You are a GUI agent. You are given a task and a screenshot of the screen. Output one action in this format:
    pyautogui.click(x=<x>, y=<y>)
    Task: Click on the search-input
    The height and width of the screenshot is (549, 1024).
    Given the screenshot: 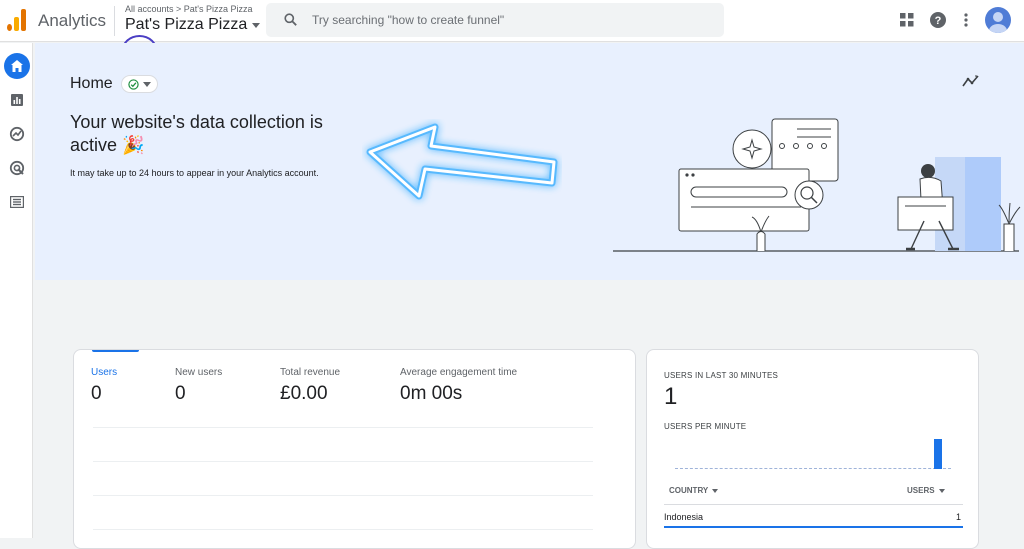 What is the action you would take?
    pyautogui.click(x=512, y=20)
    